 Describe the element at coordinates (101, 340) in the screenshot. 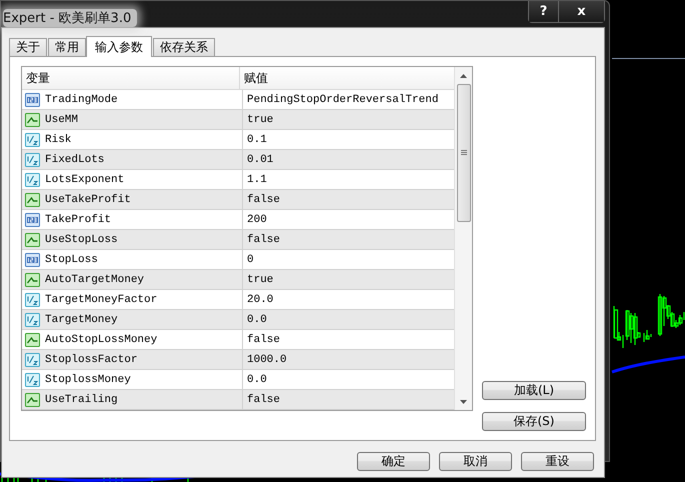

I see `variable-name: AutoStopLossMoney` at that location.